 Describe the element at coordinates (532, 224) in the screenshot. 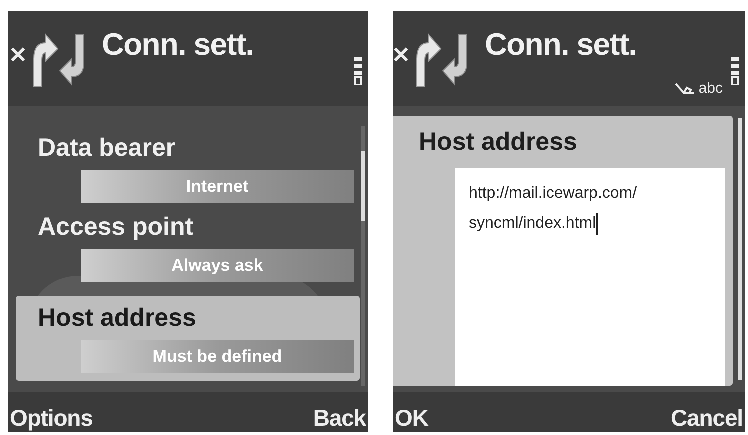

I see `address-text-line: syncml/index.html` at that location.